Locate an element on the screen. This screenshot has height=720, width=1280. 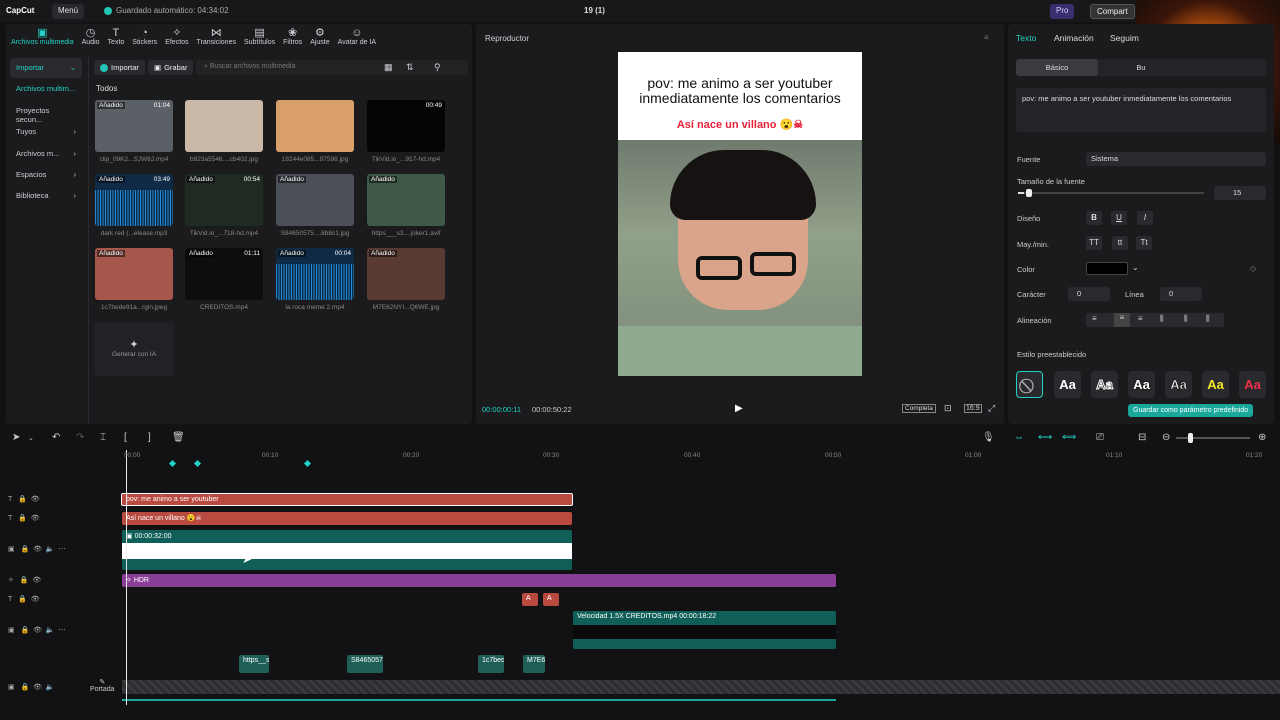
lowercase-icon: tt is located at coordinates (1120, 243).